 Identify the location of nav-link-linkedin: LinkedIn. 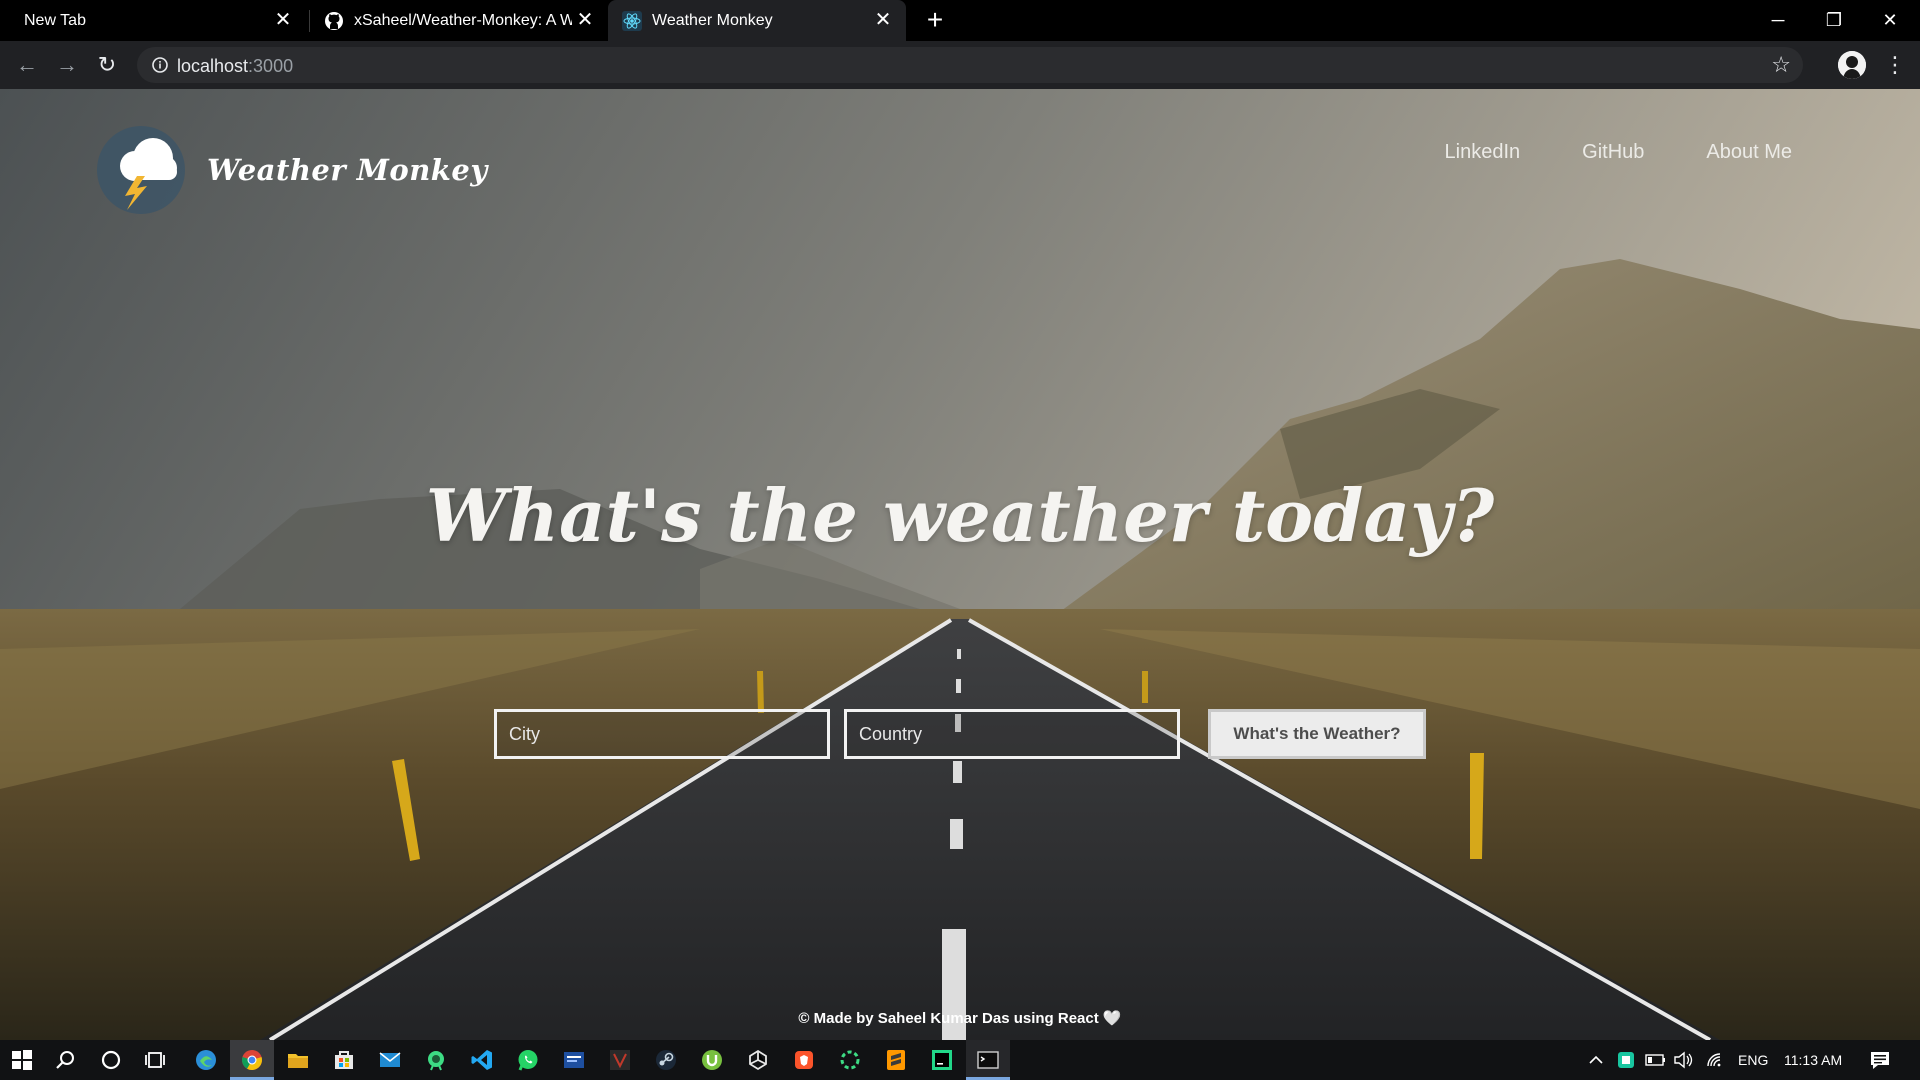
(1483, 152).